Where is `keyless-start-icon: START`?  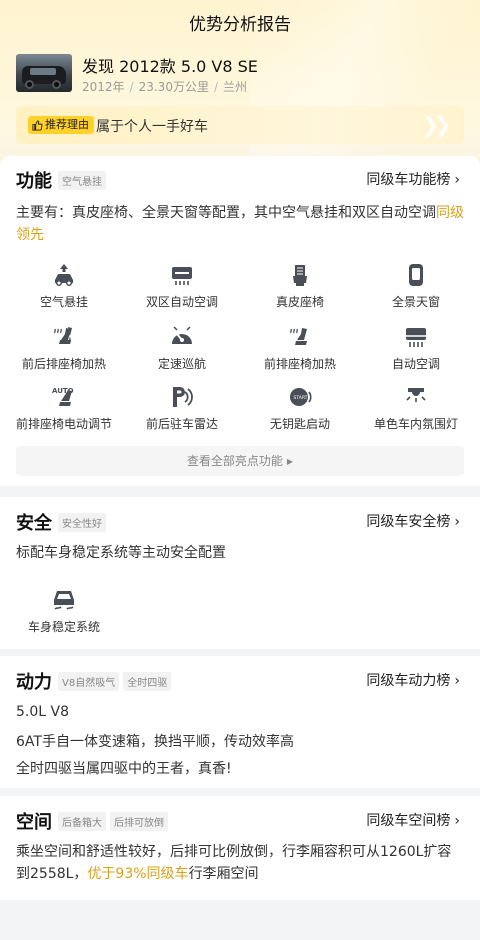
keyless-start-icon: START is located at coordinates (301, 397).